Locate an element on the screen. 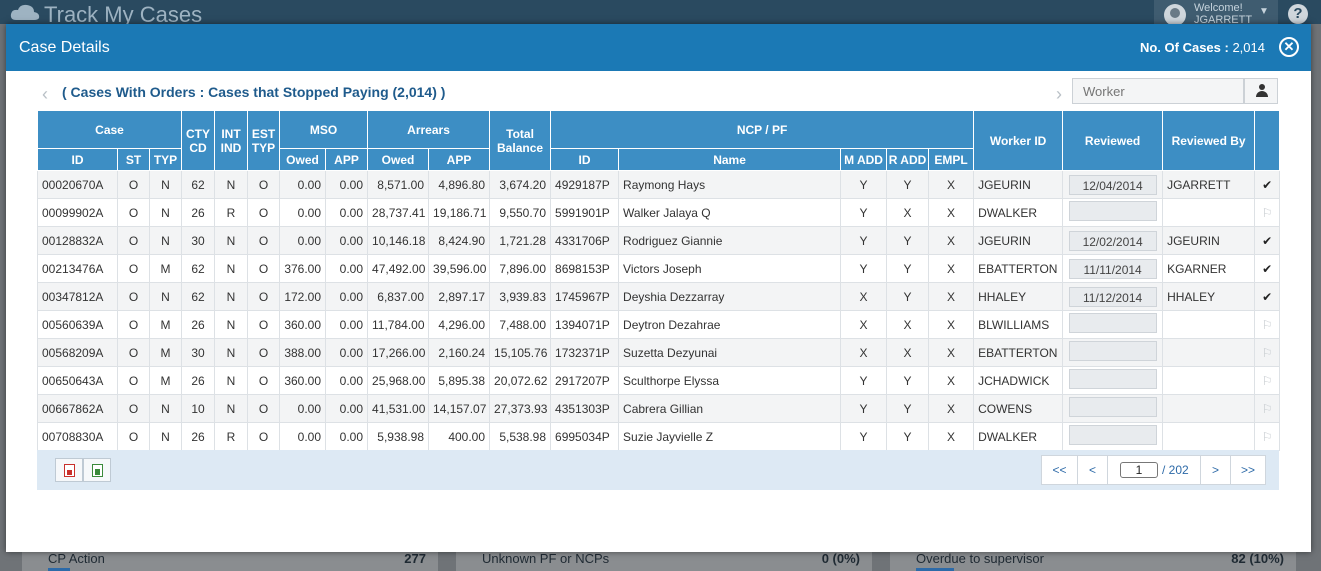 The height and width of the screenshot is (571, 1321). cell-case-id: 00347812A is located at coordinates (77, 296).